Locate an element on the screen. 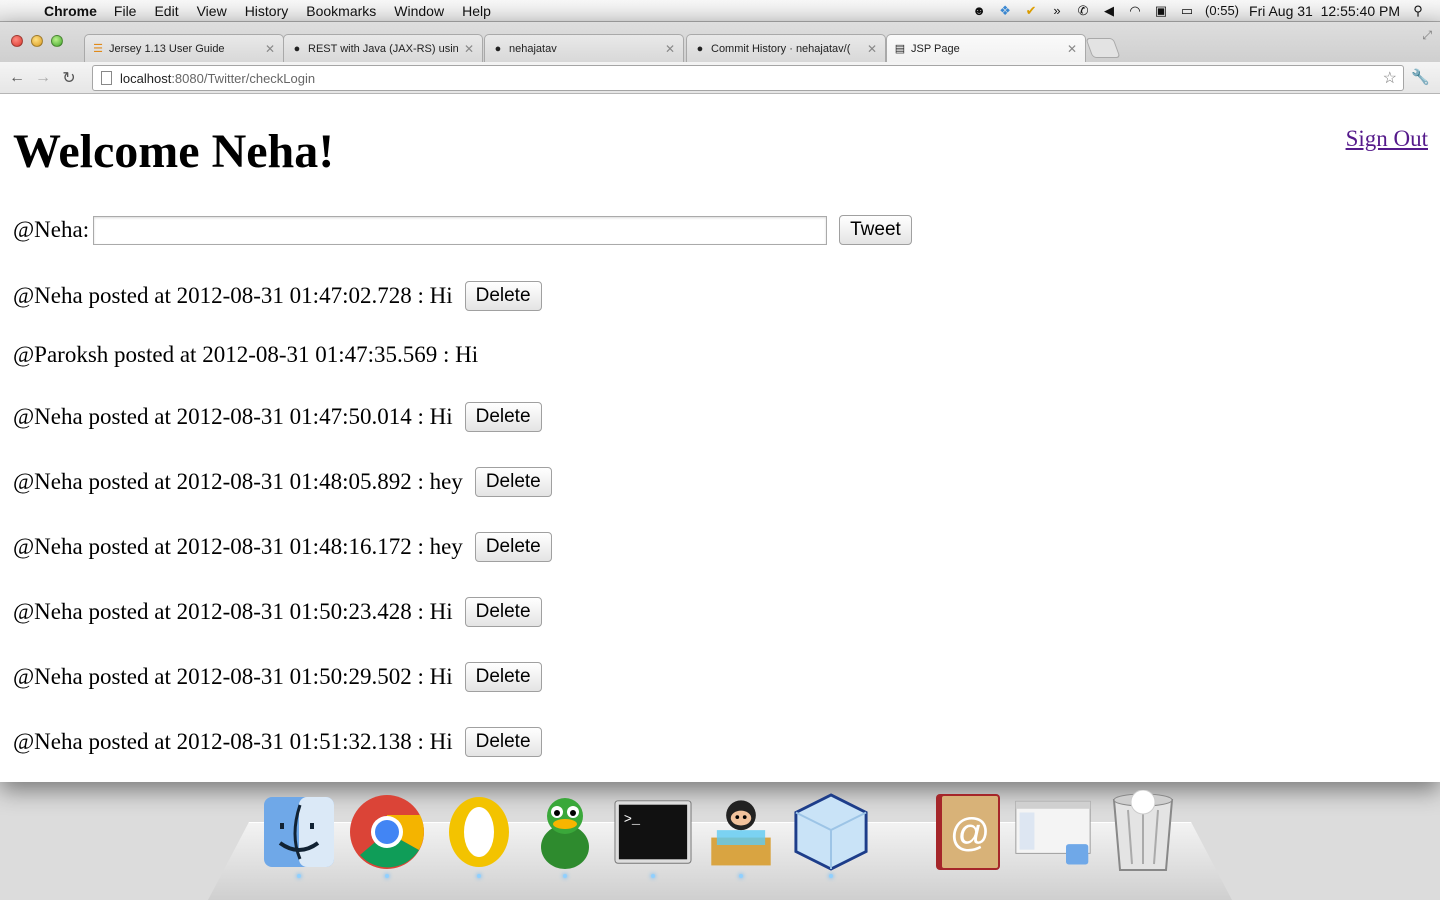 This screenshot has height=900, width=1440. tweet-input is located at coordinates (460, 230).